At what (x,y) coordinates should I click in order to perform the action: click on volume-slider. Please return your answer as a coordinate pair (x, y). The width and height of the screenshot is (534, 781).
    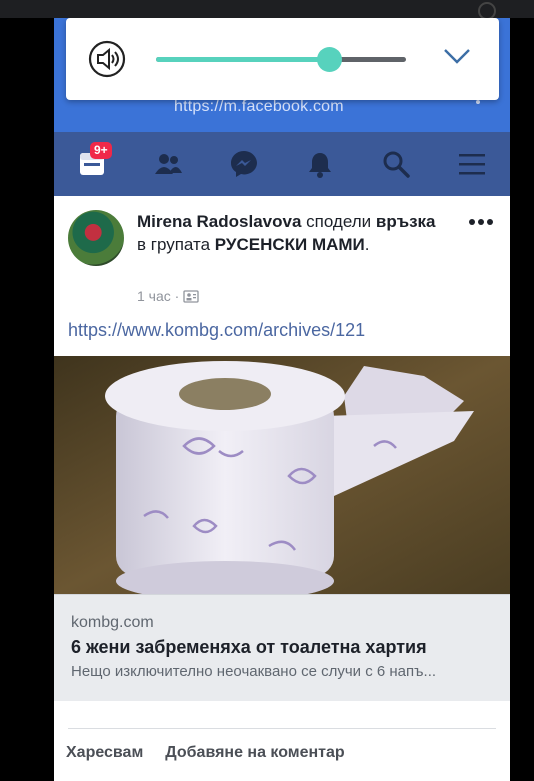
    Looking at the image, I should click on (281, 59).